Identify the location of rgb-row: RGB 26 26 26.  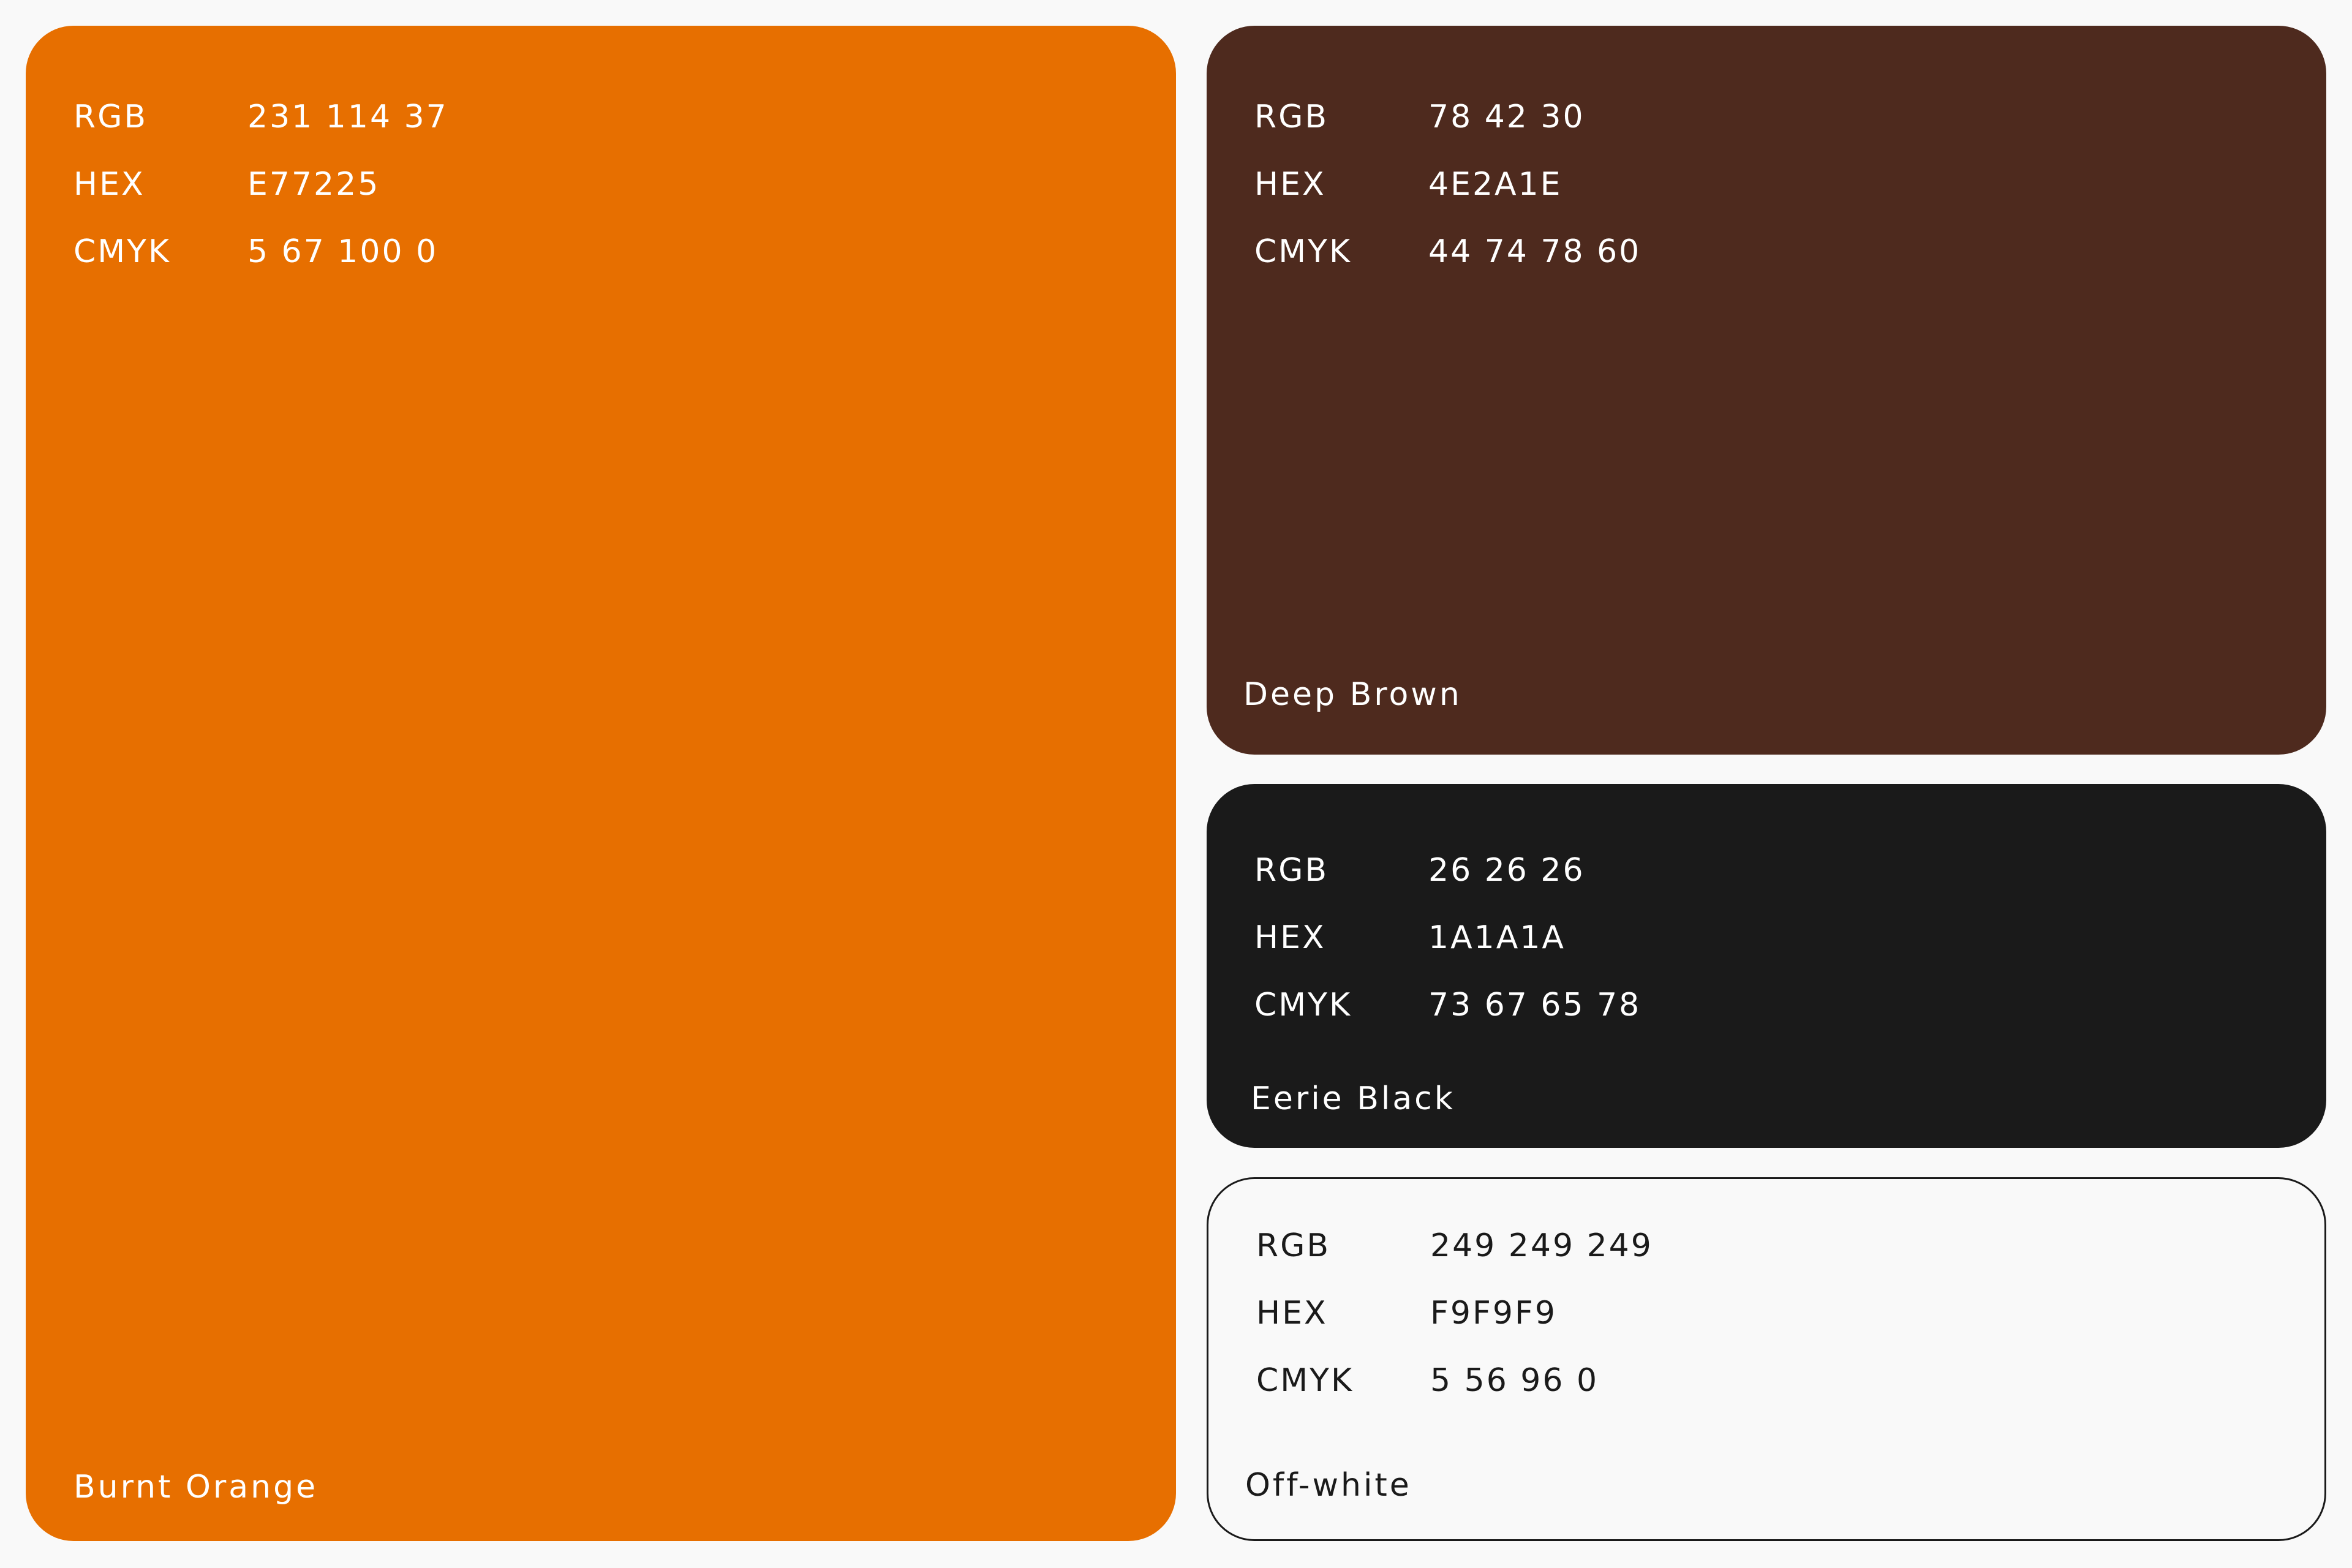
(1448, 870).